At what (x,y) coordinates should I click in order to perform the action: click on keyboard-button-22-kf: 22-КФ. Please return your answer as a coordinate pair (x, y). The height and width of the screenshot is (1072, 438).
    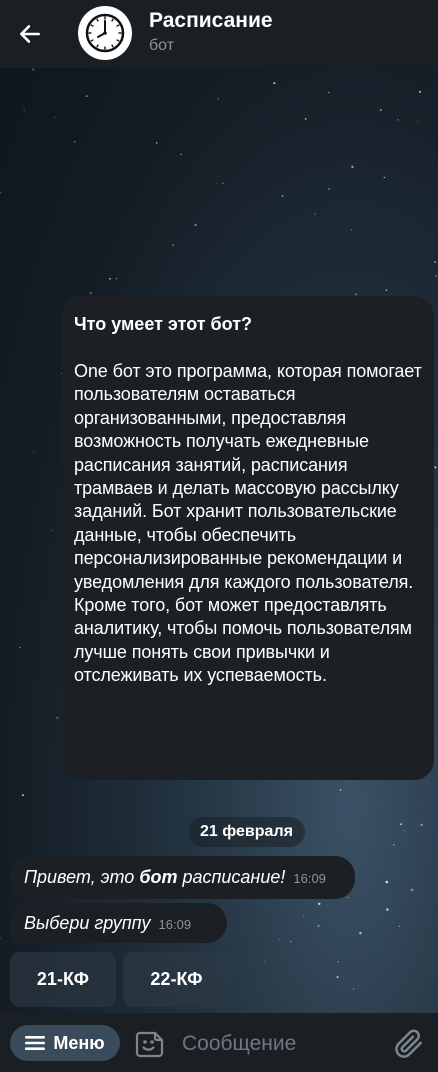
    Looking at the image, I should click on (176, 979).